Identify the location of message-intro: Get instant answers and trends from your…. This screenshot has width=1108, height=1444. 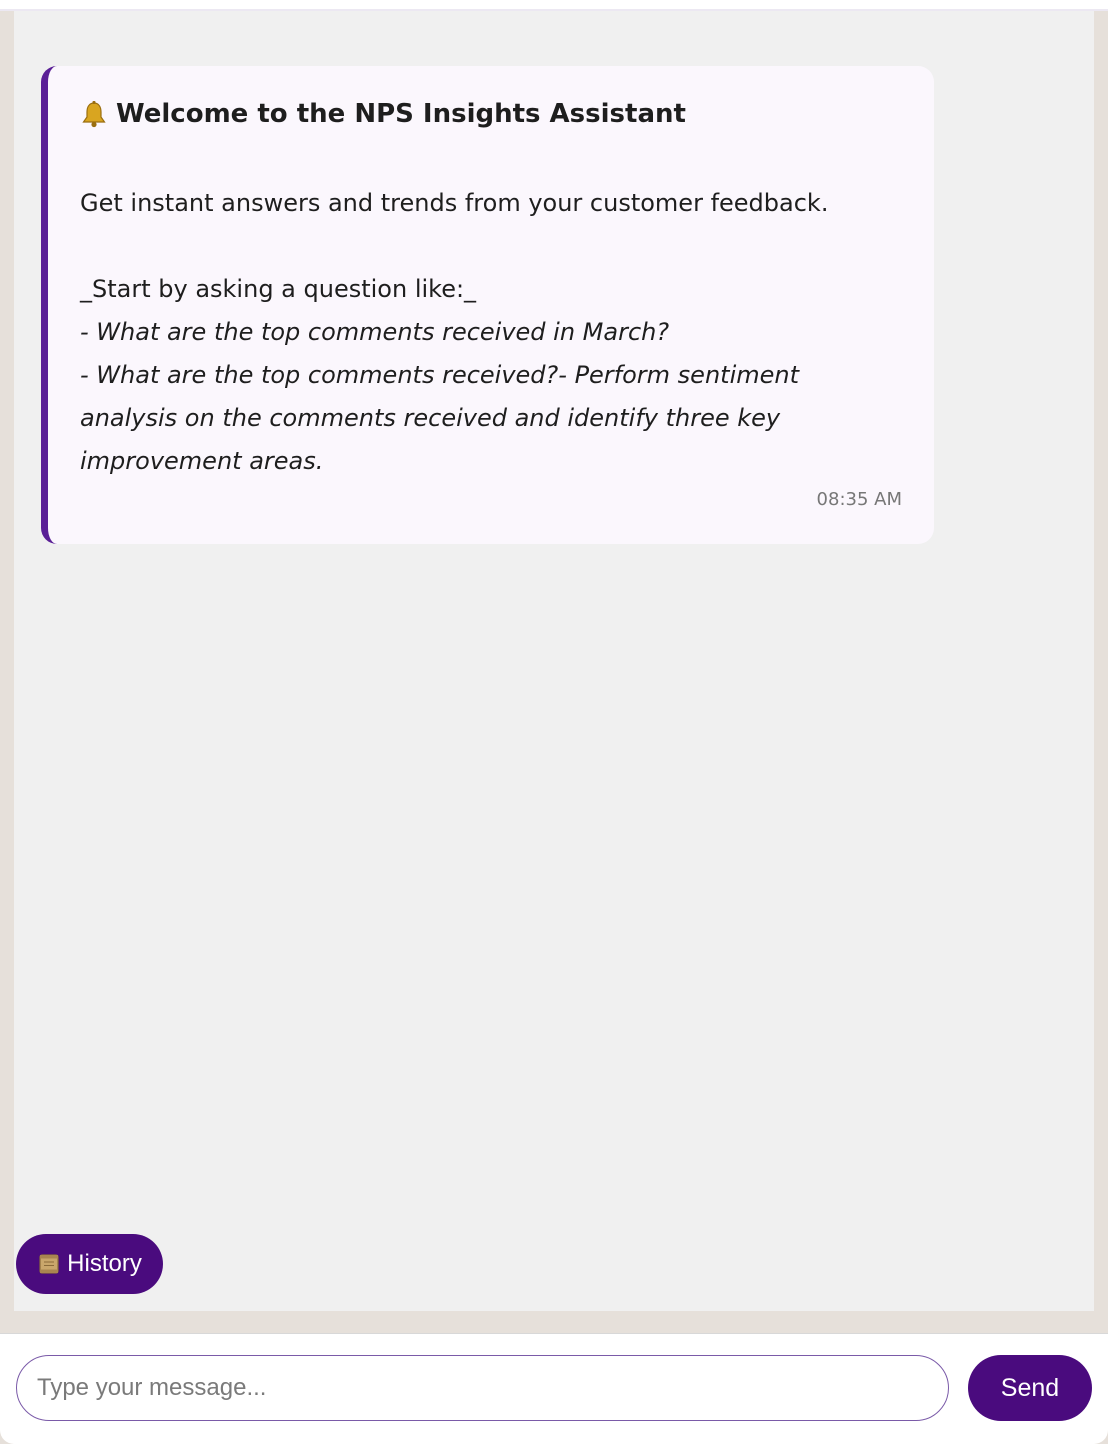
(454, 203).